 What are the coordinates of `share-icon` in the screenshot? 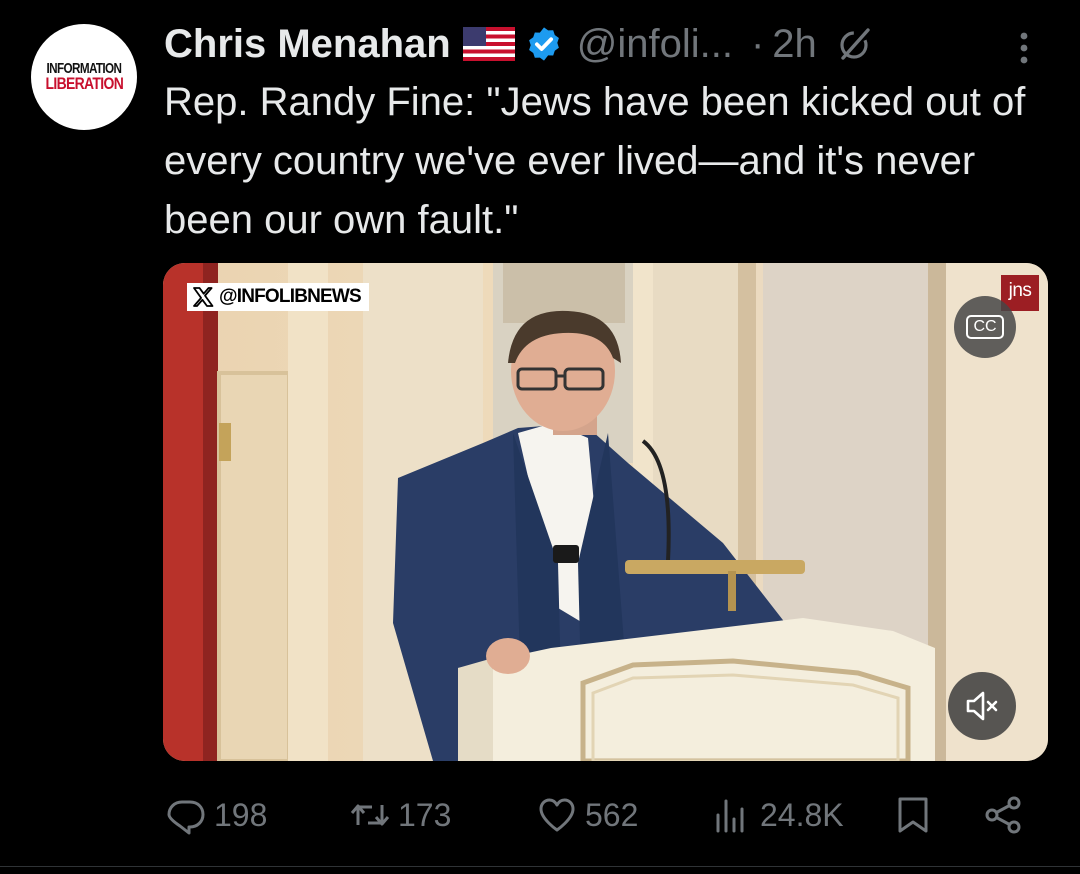 It's located at (1003, 815).